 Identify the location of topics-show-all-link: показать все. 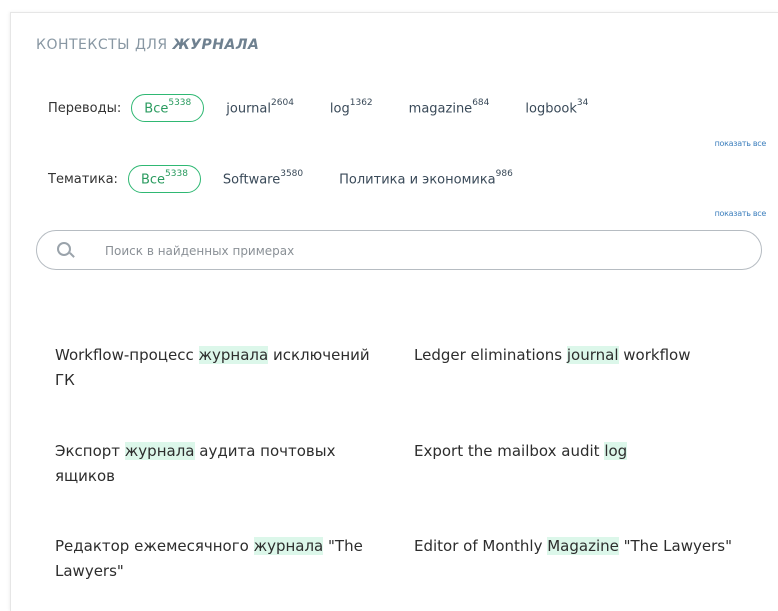
(741, 213).